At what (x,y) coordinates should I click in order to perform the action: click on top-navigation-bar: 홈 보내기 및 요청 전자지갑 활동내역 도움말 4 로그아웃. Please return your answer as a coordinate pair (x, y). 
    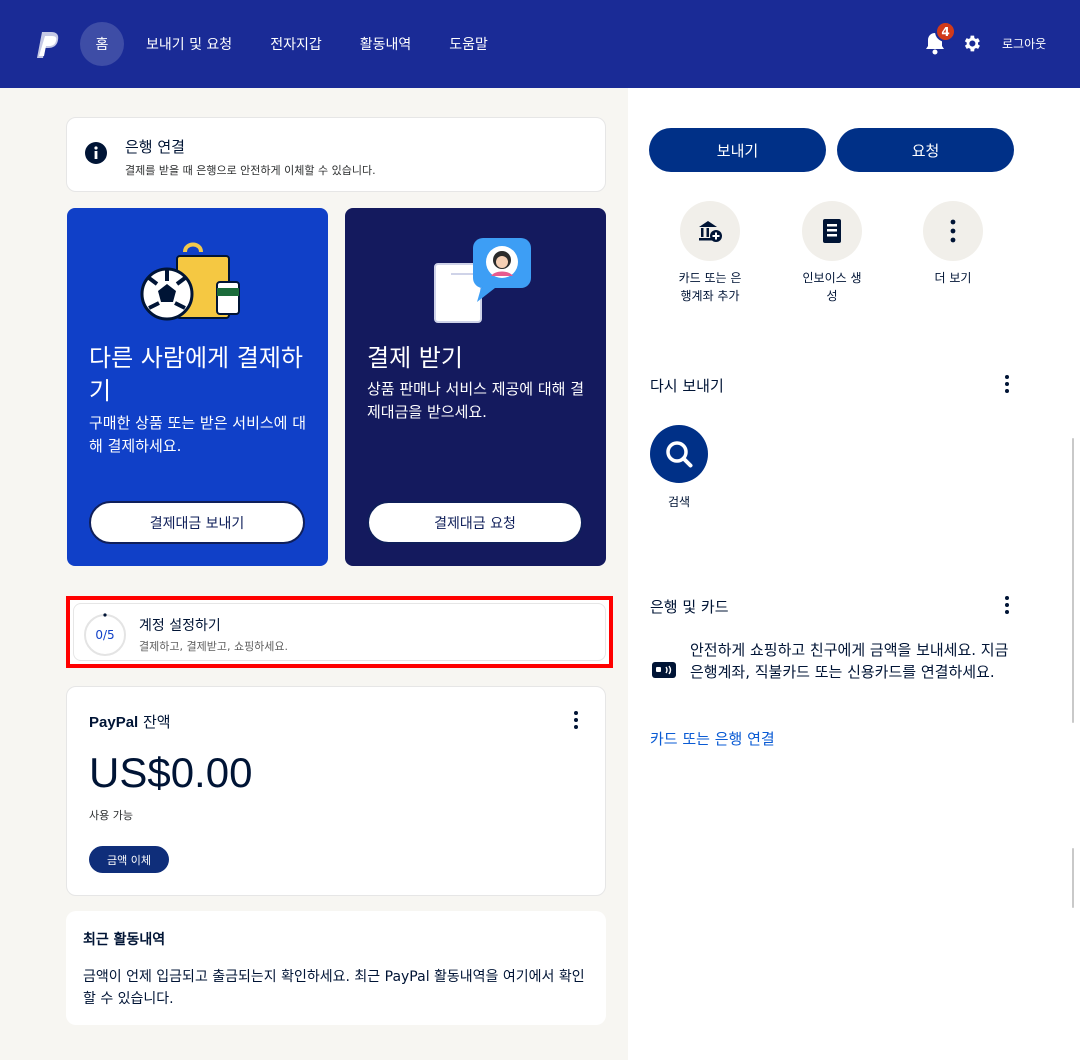
    Looking at the image, I should click on (540, 44).